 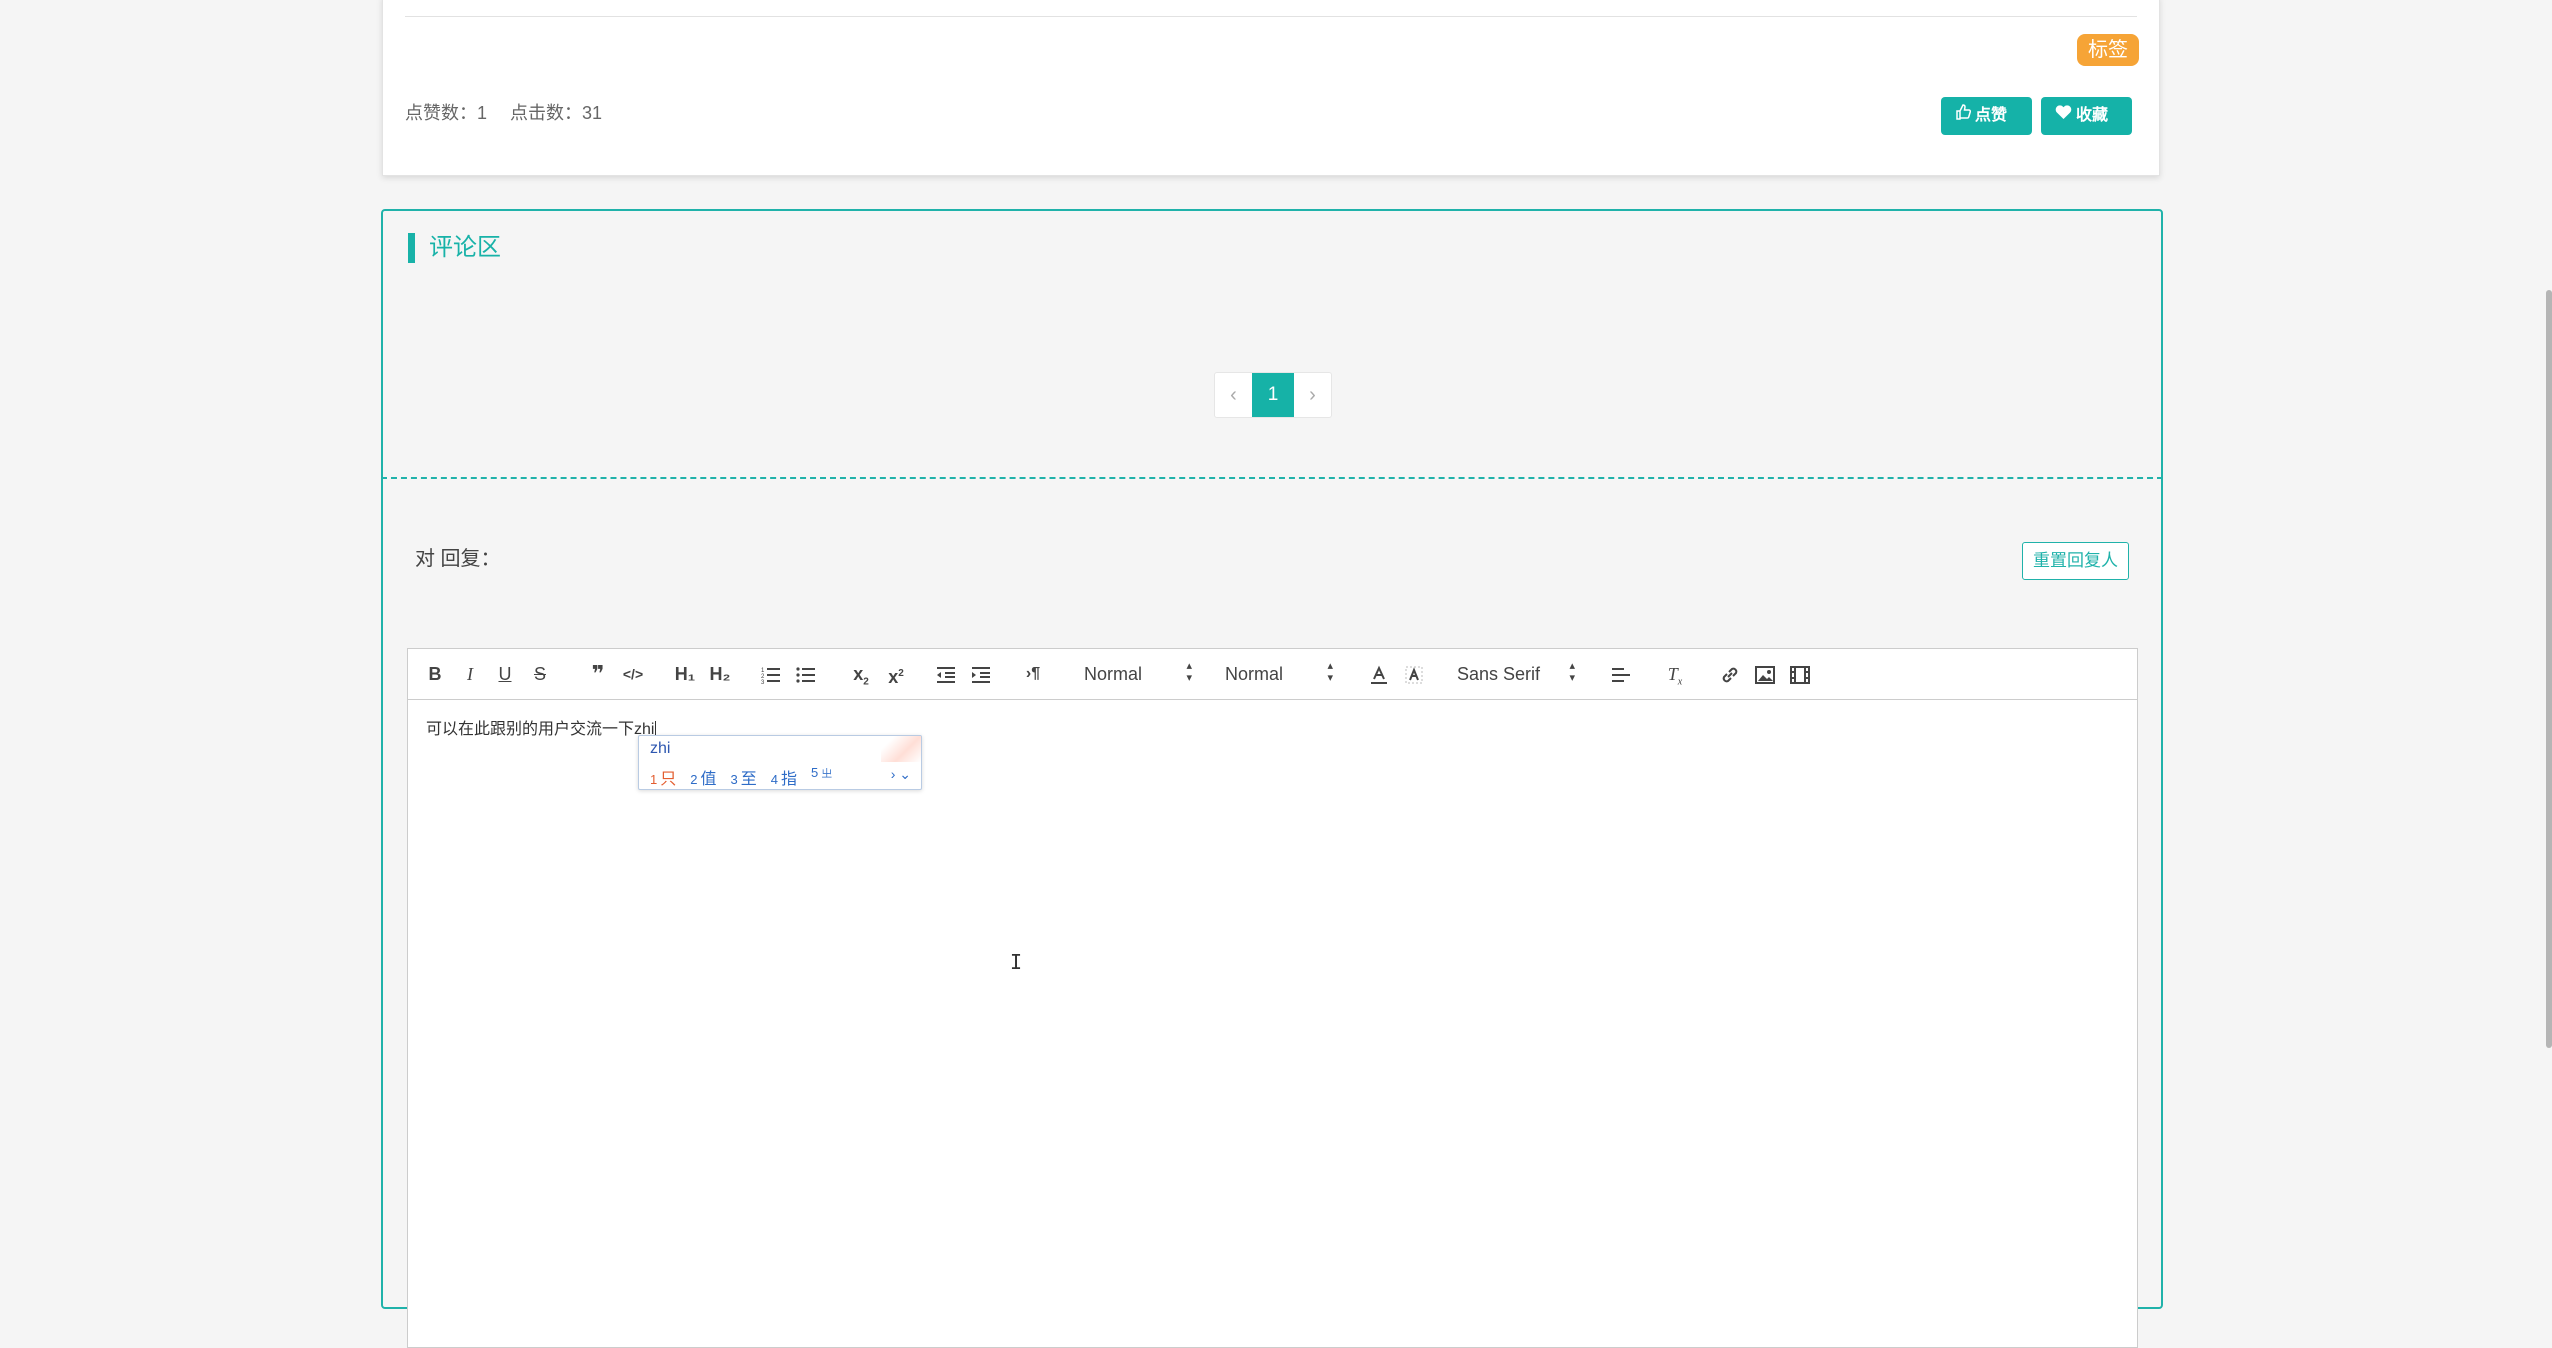 I want to click on bullet-list-icon, so click(x=806, y=674).